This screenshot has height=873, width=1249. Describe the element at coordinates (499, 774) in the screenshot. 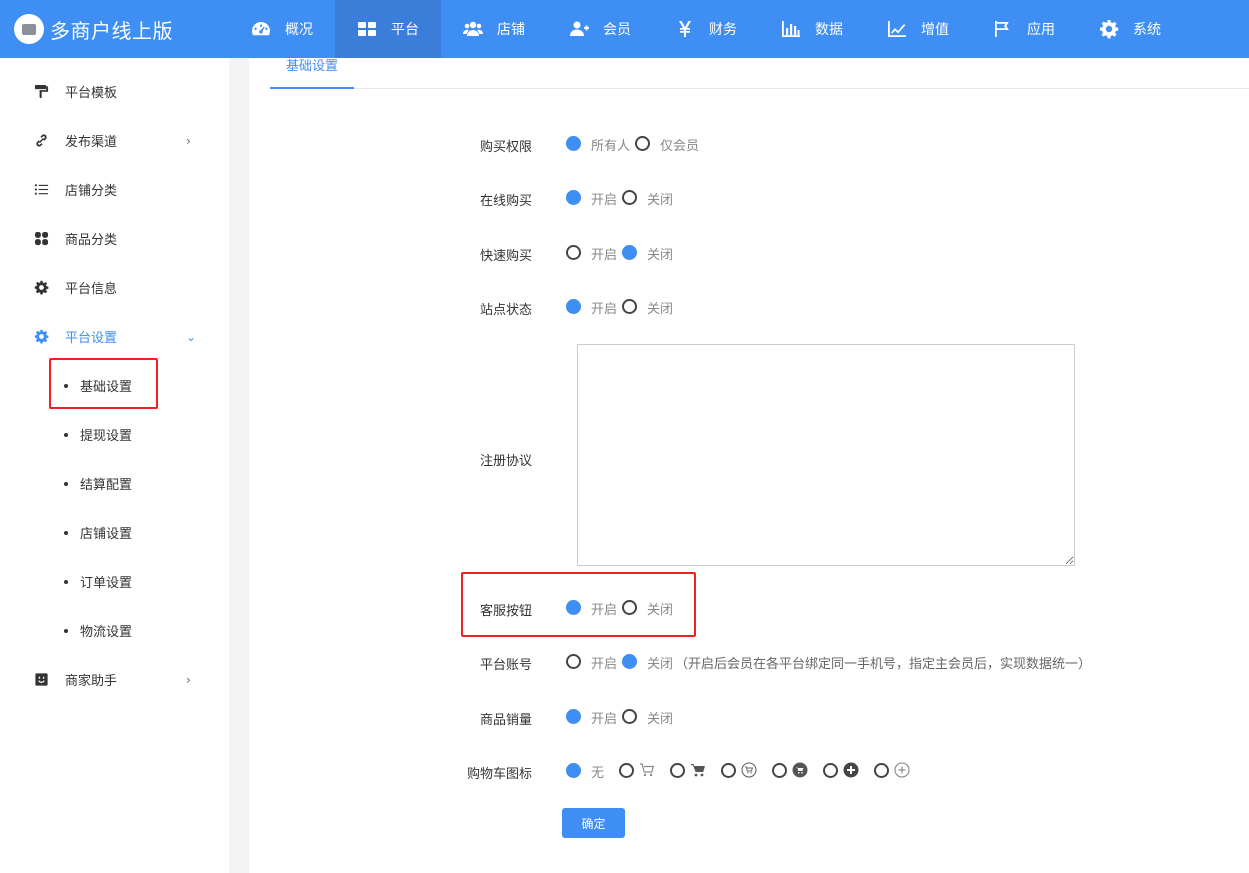

I see `cart-icon-label: 购物车图标` at that location.